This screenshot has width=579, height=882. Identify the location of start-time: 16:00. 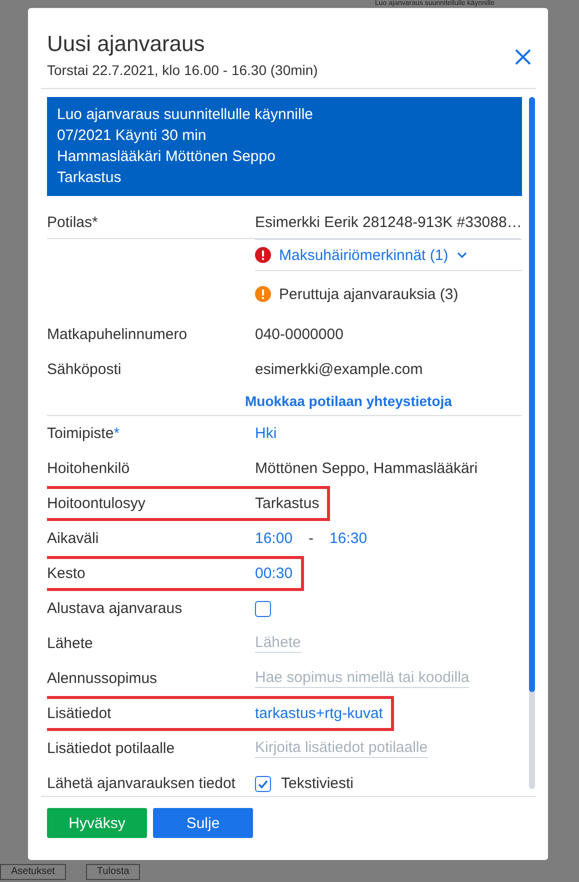
(274, 538).